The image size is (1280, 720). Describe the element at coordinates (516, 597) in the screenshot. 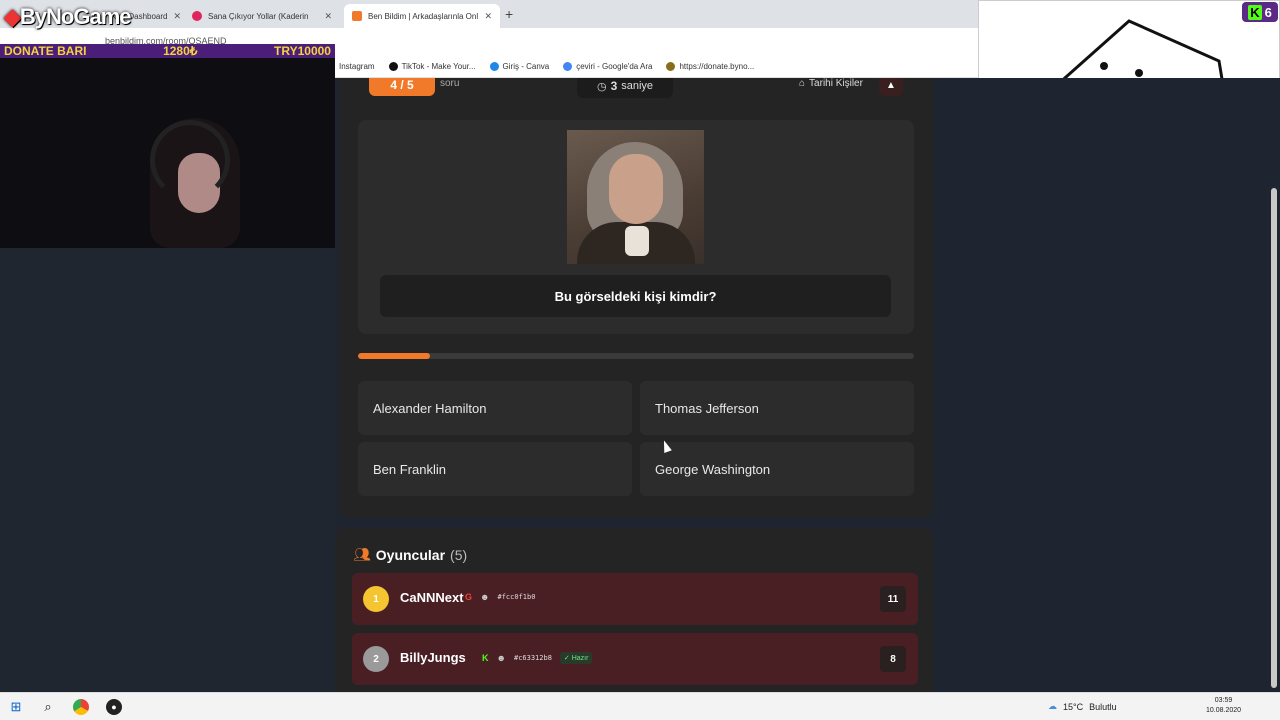

I see `player-hash: #fcc0f1b0` at that location.